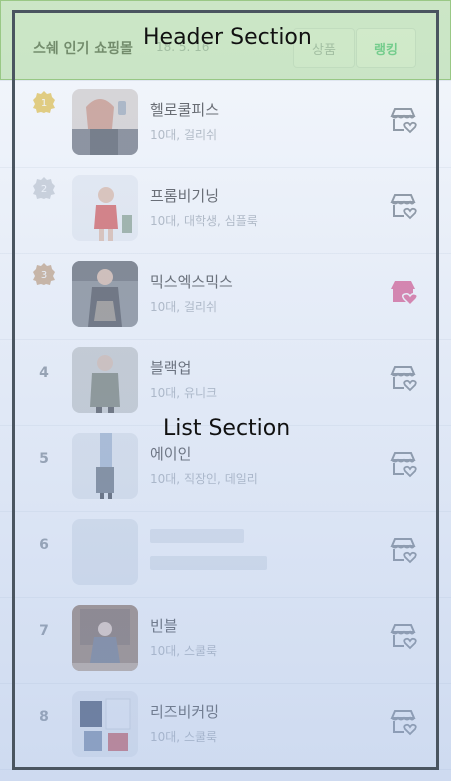 Image resolution: width=451 pixels, height=781 pixels. What do you see at coordinates (227, 428) in the screenshot?
I see `list-section-label: List Section` at bounding box center [227, 428].